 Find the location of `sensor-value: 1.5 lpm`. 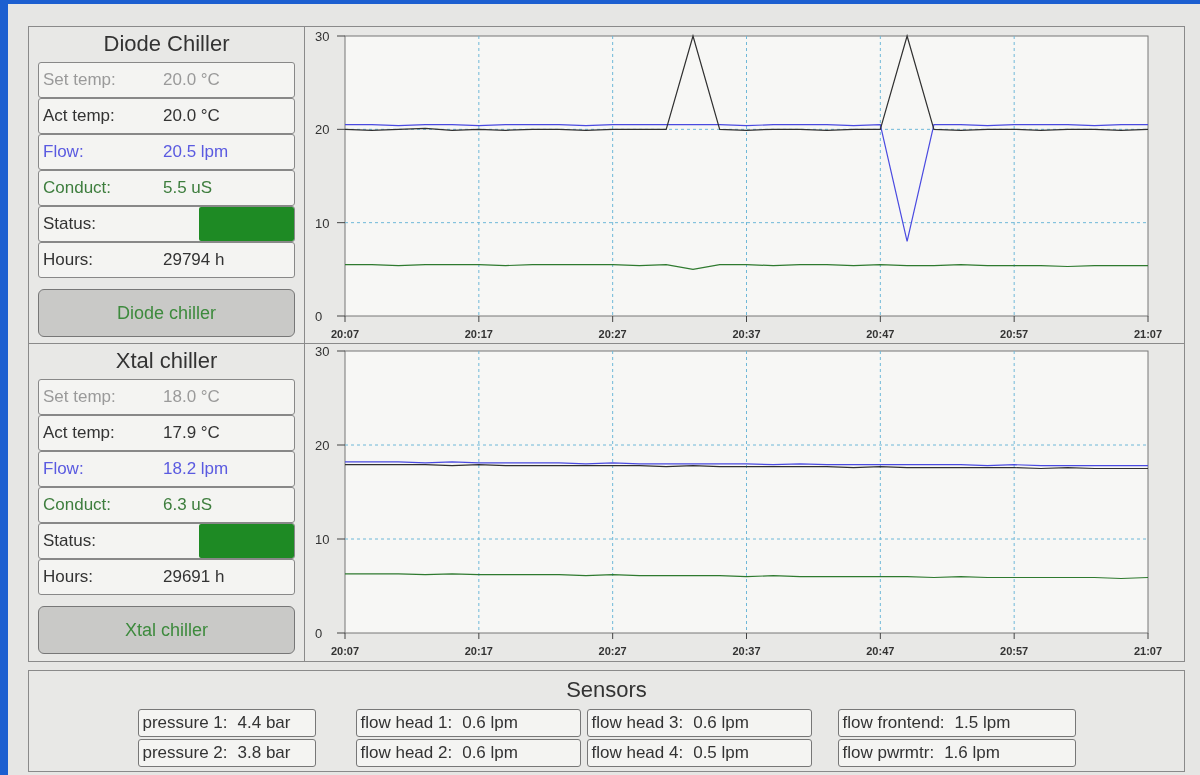

sensor-value: 1.5 lpm is located at coordinates (982, 723).